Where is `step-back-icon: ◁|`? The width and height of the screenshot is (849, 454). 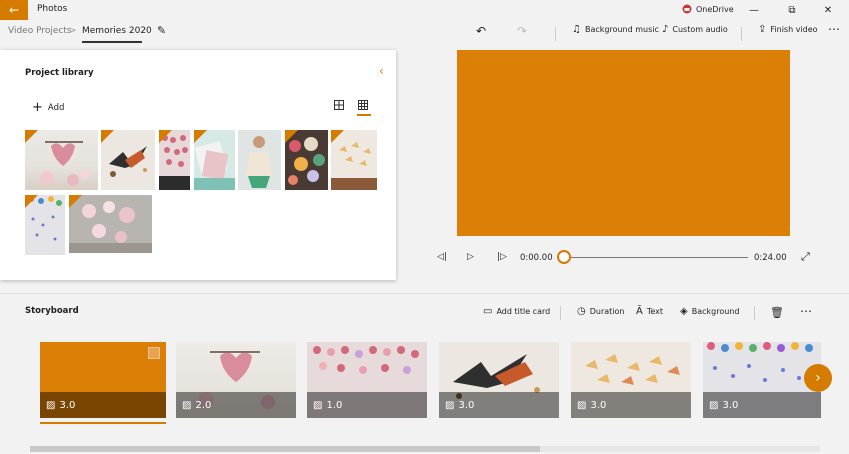
step-back-icon: ◁| is located at coordinates (442, 257).